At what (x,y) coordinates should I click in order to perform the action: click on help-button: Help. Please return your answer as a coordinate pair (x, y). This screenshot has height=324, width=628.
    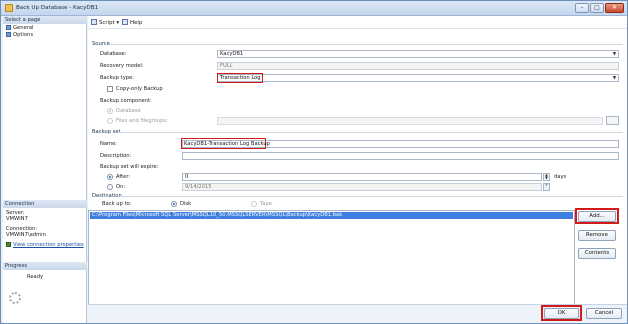
    Looking at the image, I should click on (132, 23).